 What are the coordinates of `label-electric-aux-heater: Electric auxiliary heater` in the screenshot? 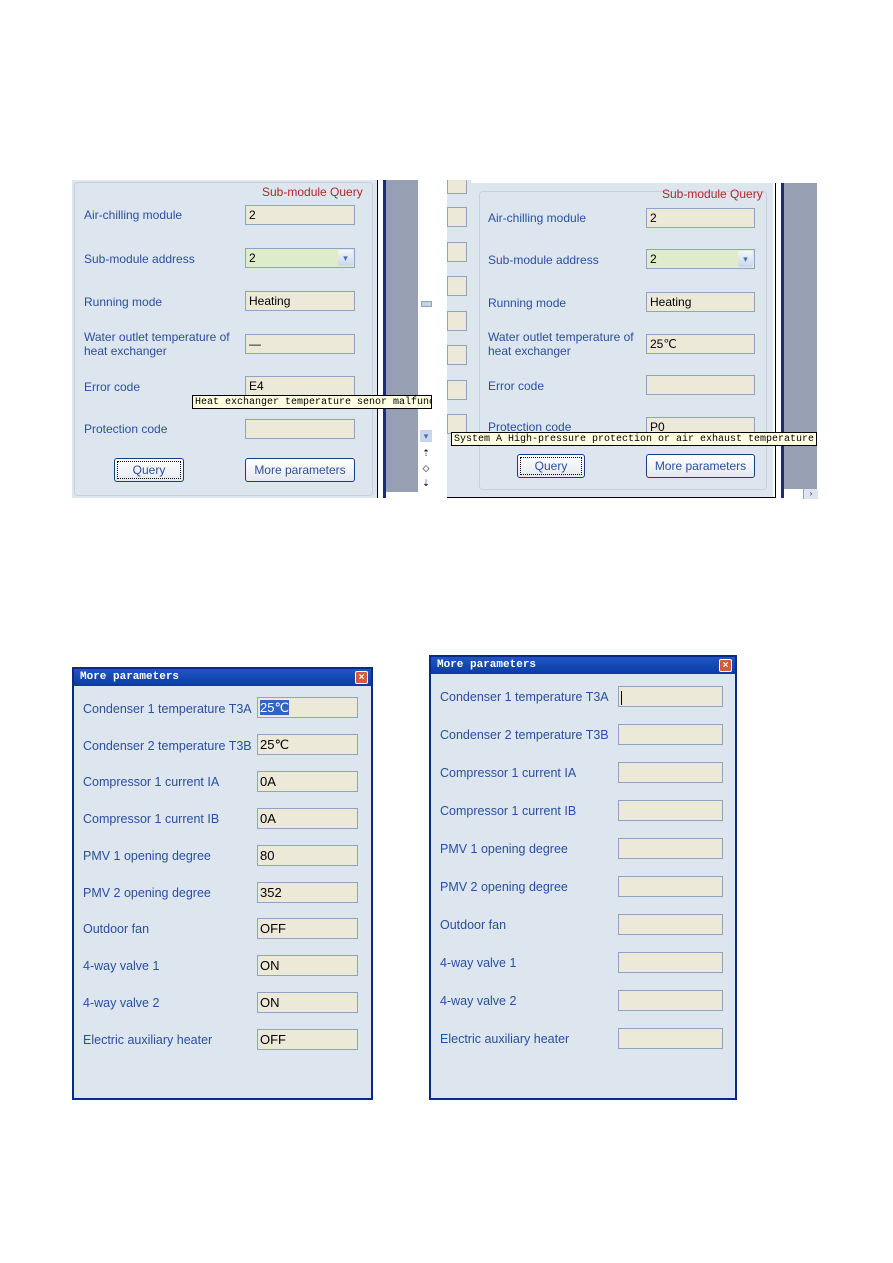 It's located at (148, 1040).